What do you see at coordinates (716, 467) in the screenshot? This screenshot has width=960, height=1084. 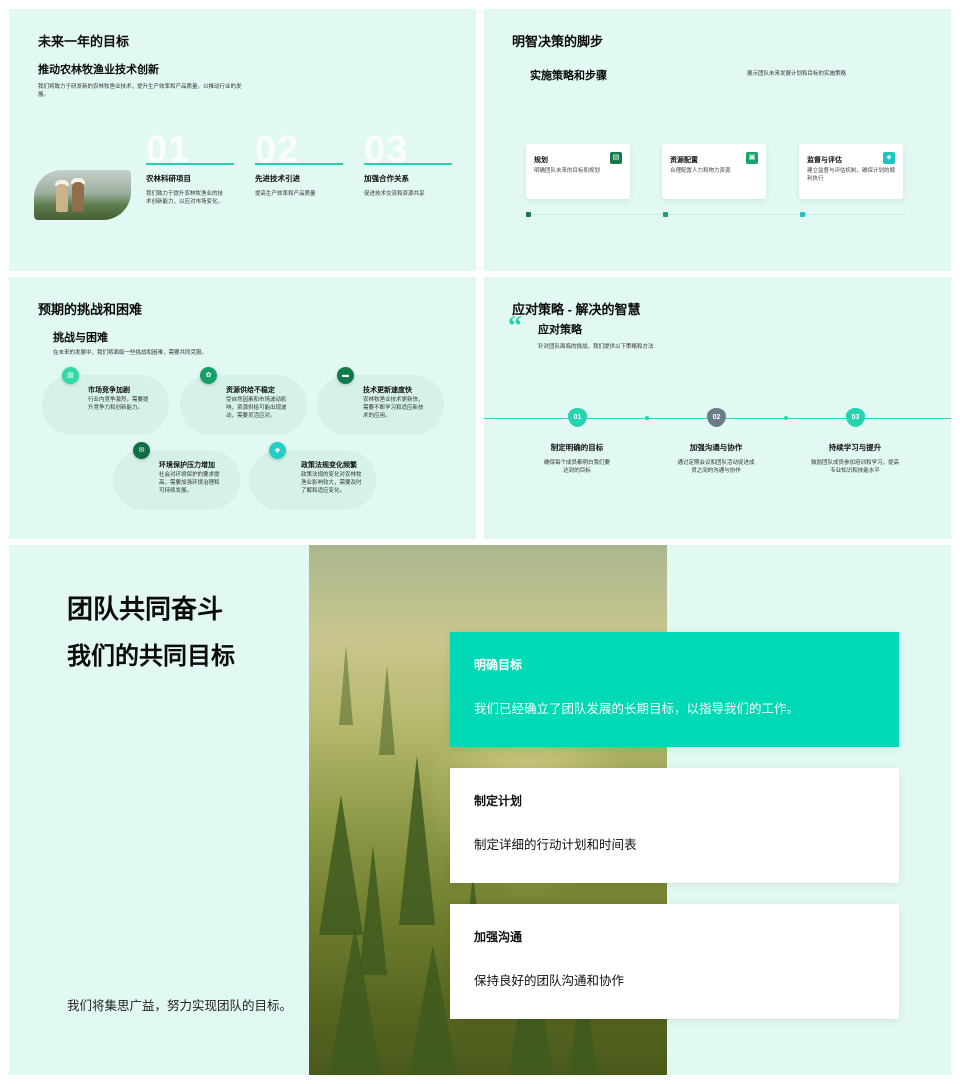 I see `strategy-desc: 通过定期会议和团队活动促进成员之间的沟通与协作` at bounding box center [716, 467].